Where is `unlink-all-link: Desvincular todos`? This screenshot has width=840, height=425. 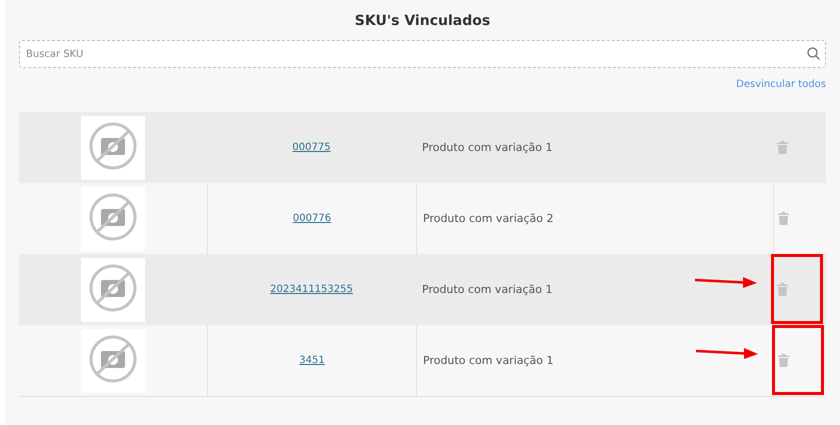 unlink-all-link: Desvincular todos is located at coordinates (781, 85).